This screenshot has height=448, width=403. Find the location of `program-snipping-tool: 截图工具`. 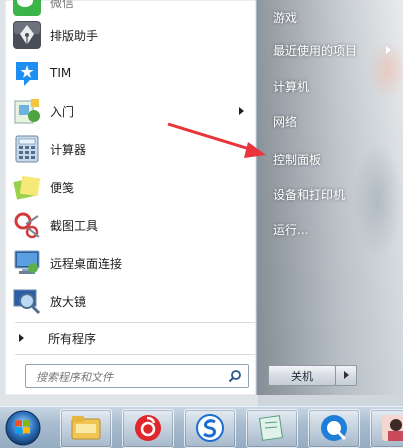

program-snipping-tool: 截图工具 is located at coordinates (132, 225).